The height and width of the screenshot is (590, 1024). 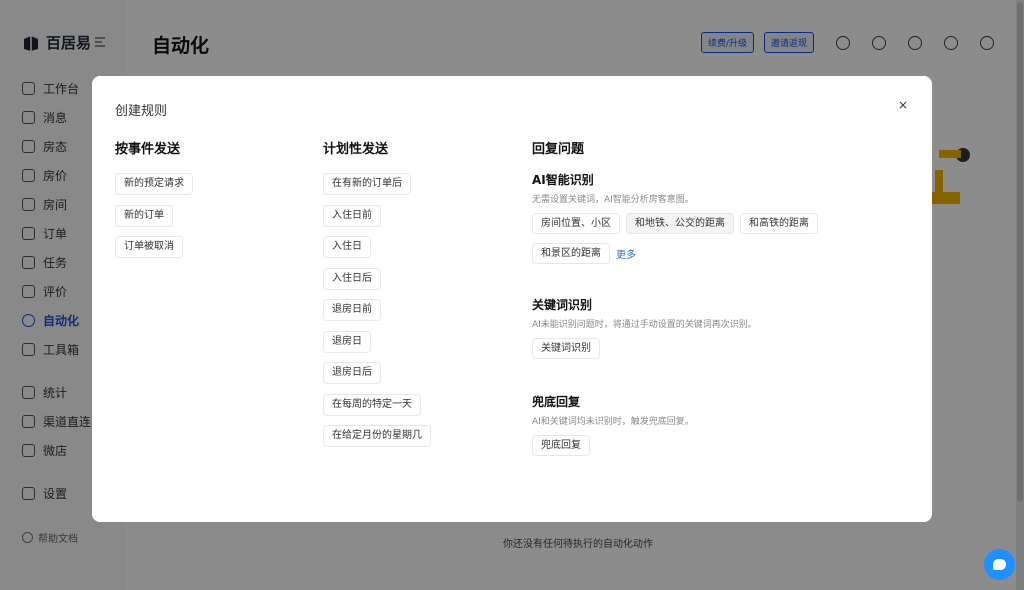 What do you see at coordinates (377, 436) in the screenshot?
I see `schedule-option: 在给定月份的星期几` at bounding box center [377, 436].